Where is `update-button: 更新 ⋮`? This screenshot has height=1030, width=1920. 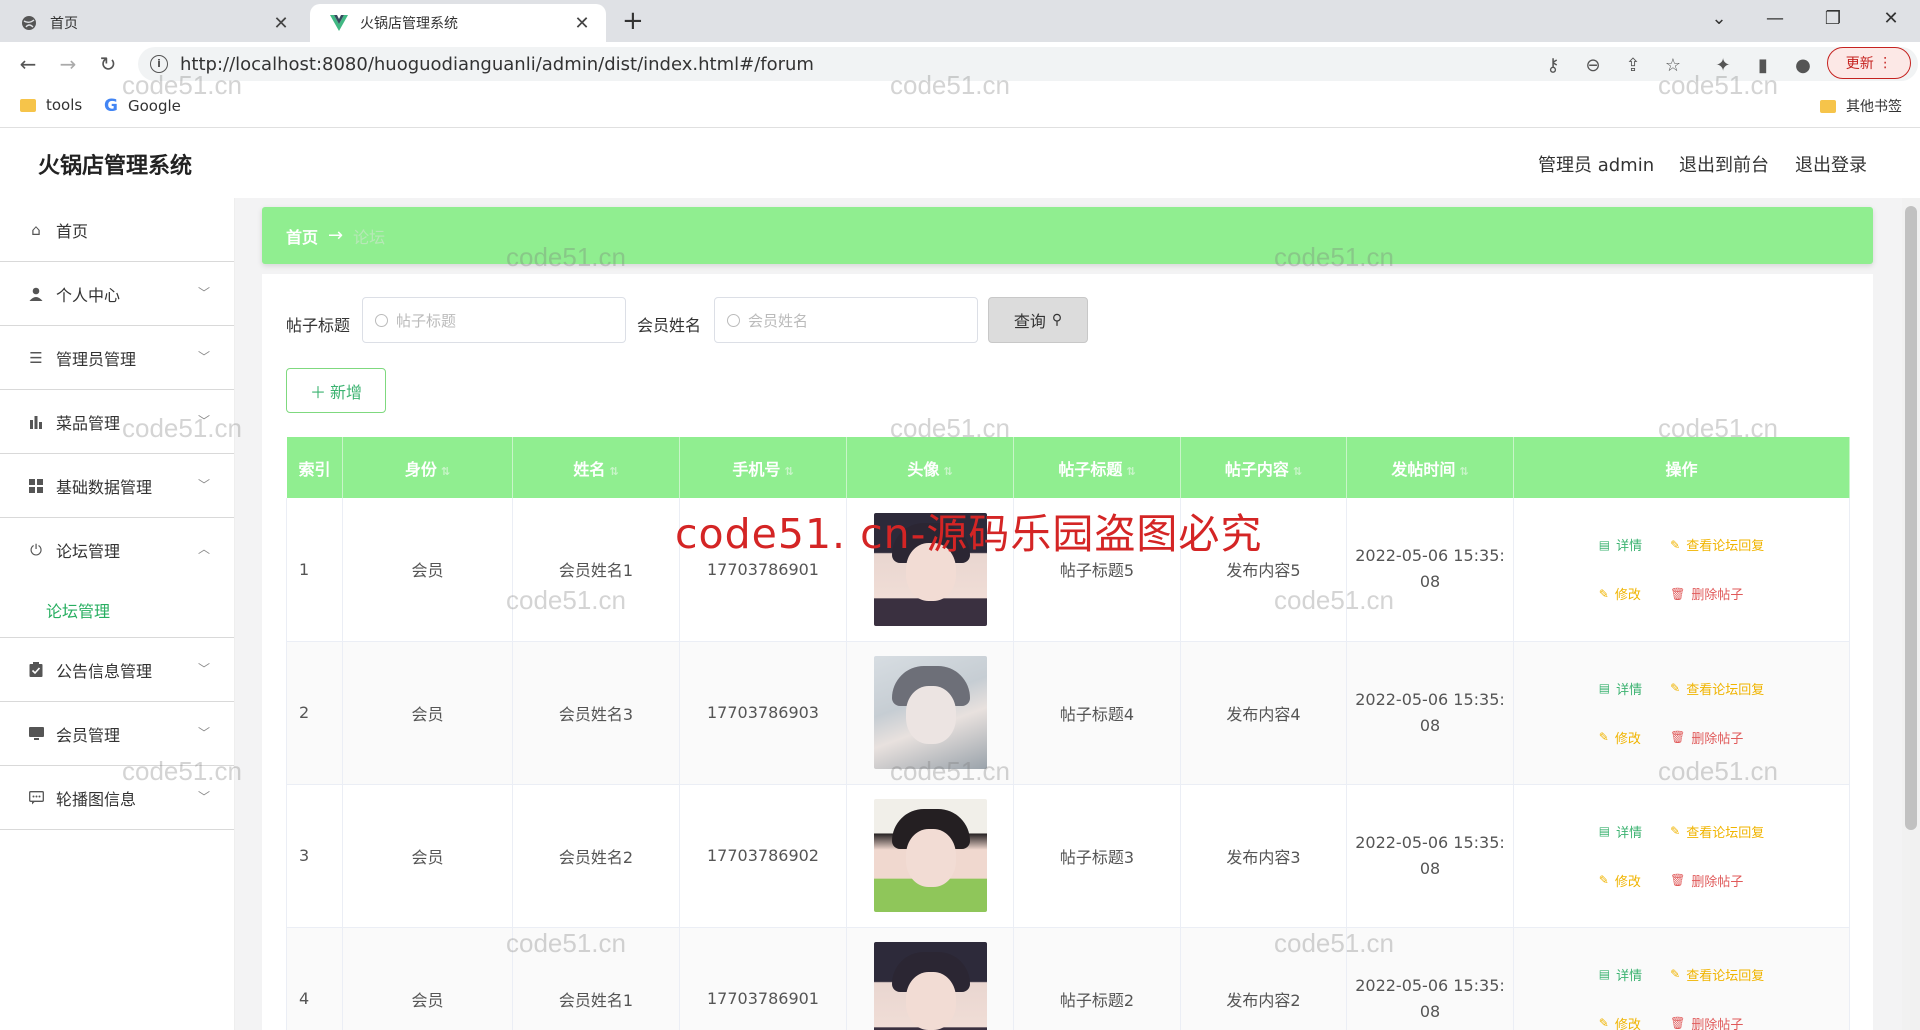
update-button: 更新 ⋮ is located at coordinates (1869, 63).